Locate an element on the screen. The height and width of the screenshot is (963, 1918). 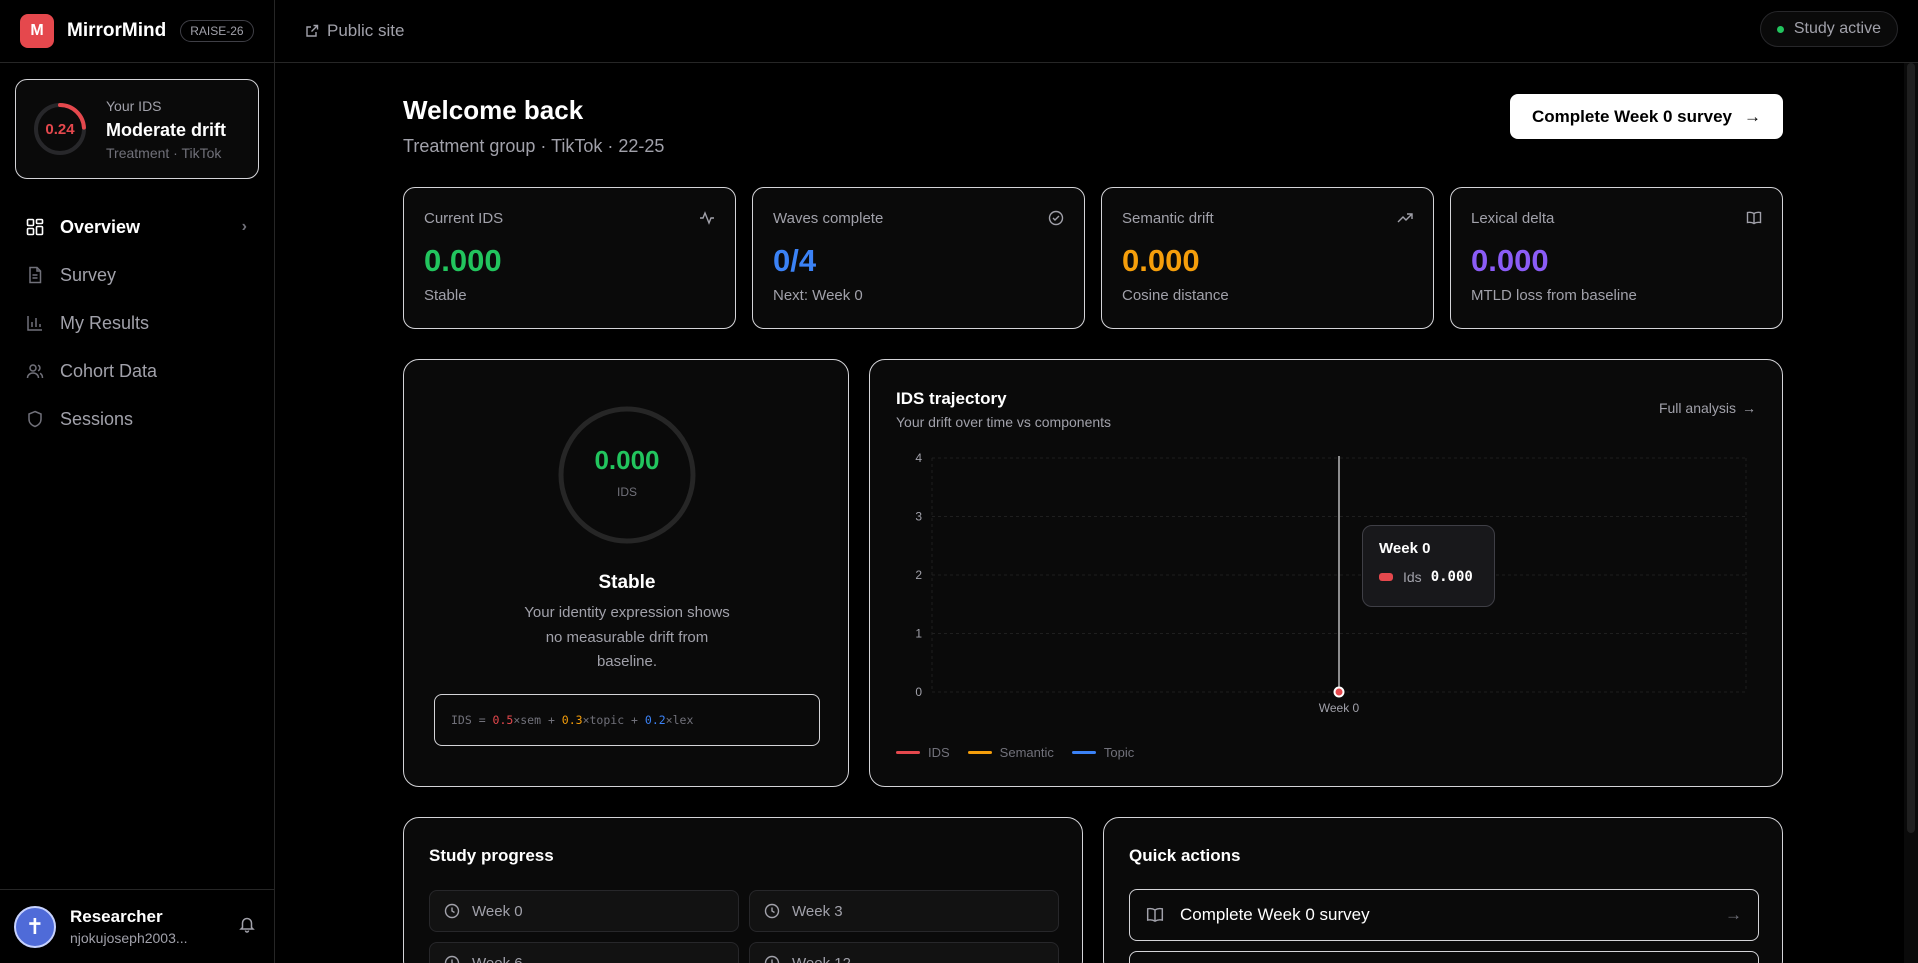
stat-card-waves-complete: Waves complete 0/4 Next: Week 0 is located at coordinates (918, 258).